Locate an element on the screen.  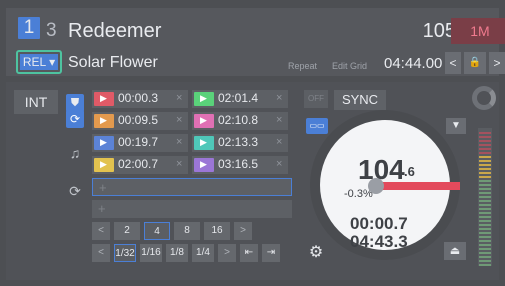
hot-cue-time: 03:16.5 is located at coordinates (238, 164).